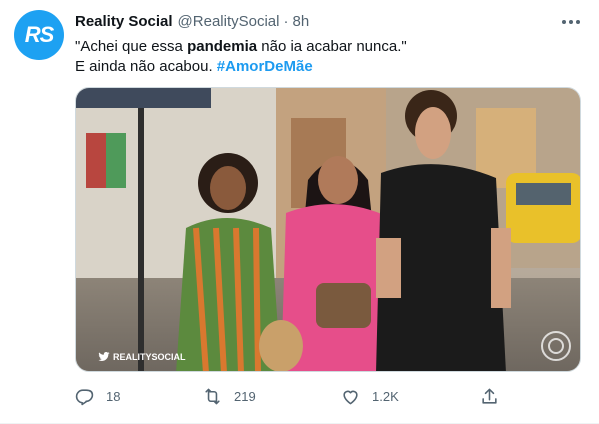 This screenshot has height=424, width=599. I want to click on reply-count: 18, so click(113, 396).